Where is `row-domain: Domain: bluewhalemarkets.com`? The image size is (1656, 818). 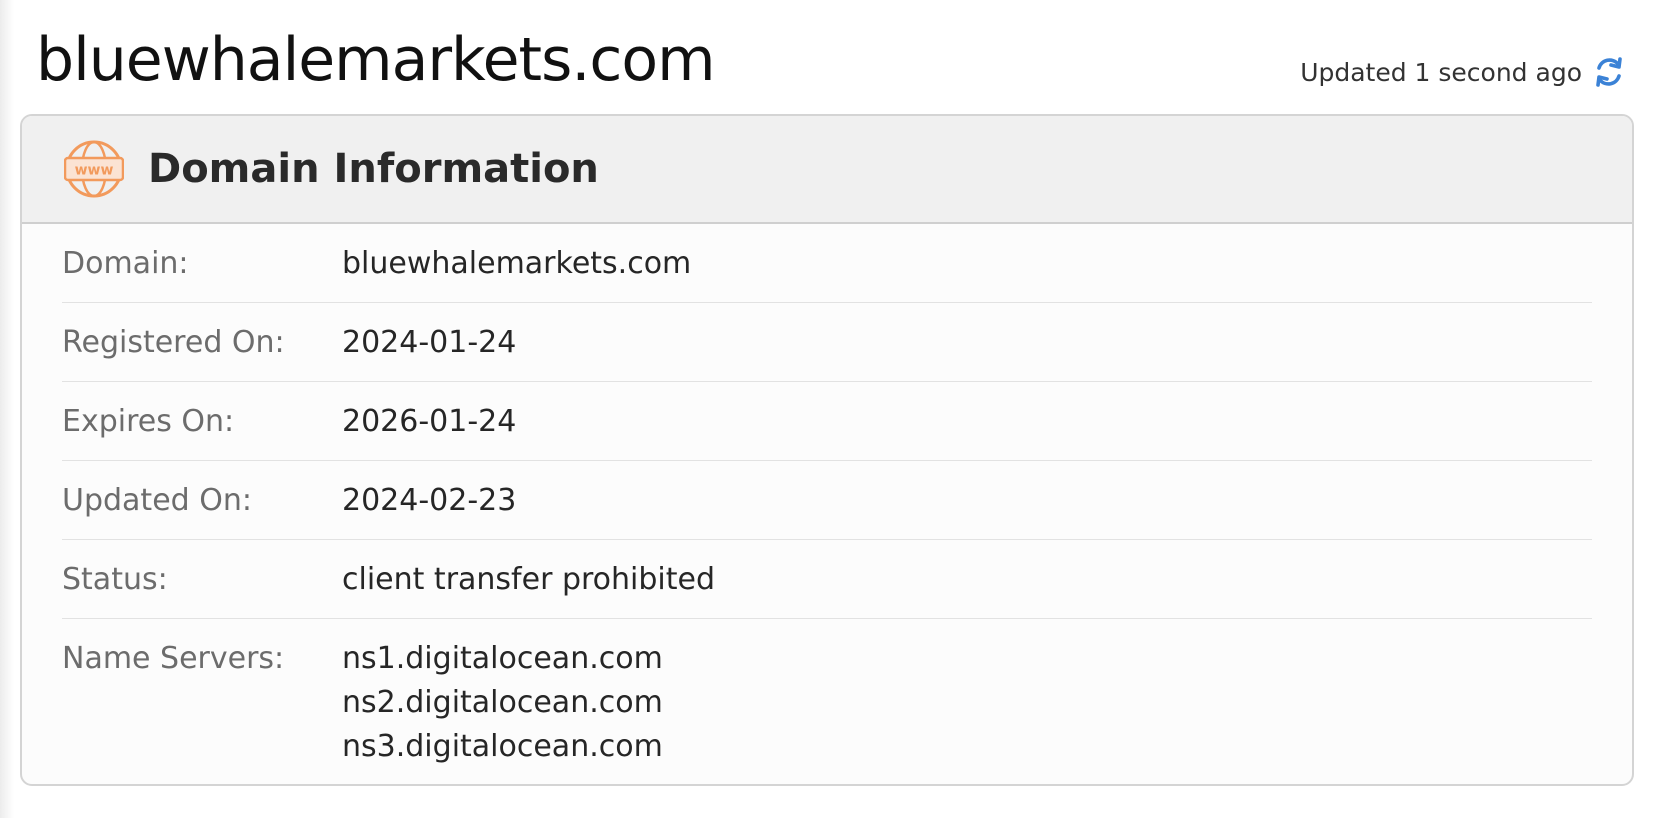
row-domain: Domain: bluewhalemarkets.com is located at coordinates (827, 263).